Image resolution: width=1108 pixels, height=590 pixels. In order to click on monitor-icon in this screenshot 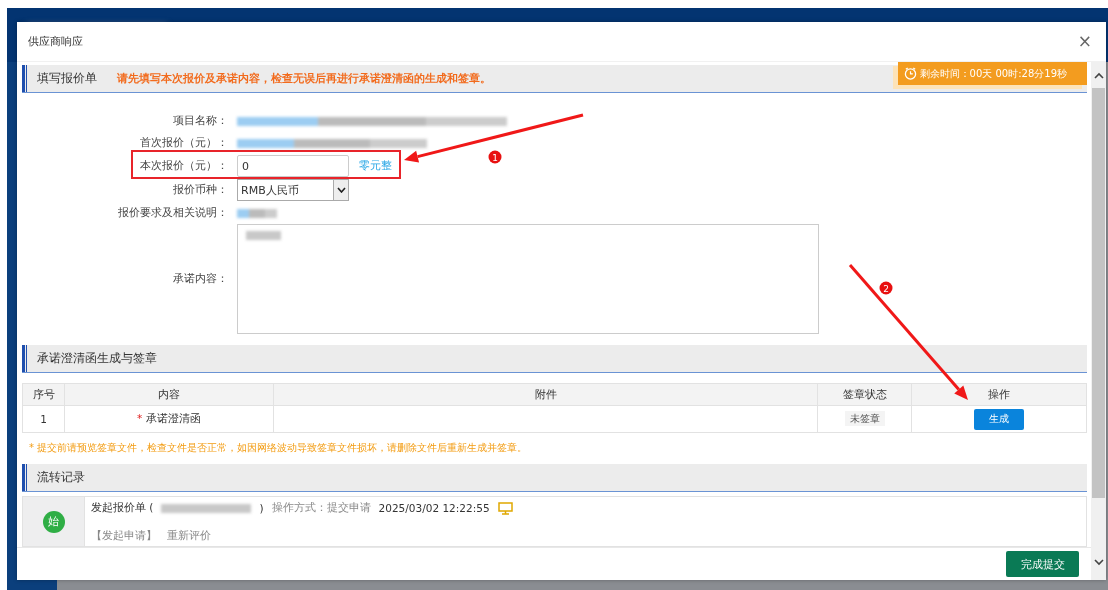, I will do `click(505, 508)`.